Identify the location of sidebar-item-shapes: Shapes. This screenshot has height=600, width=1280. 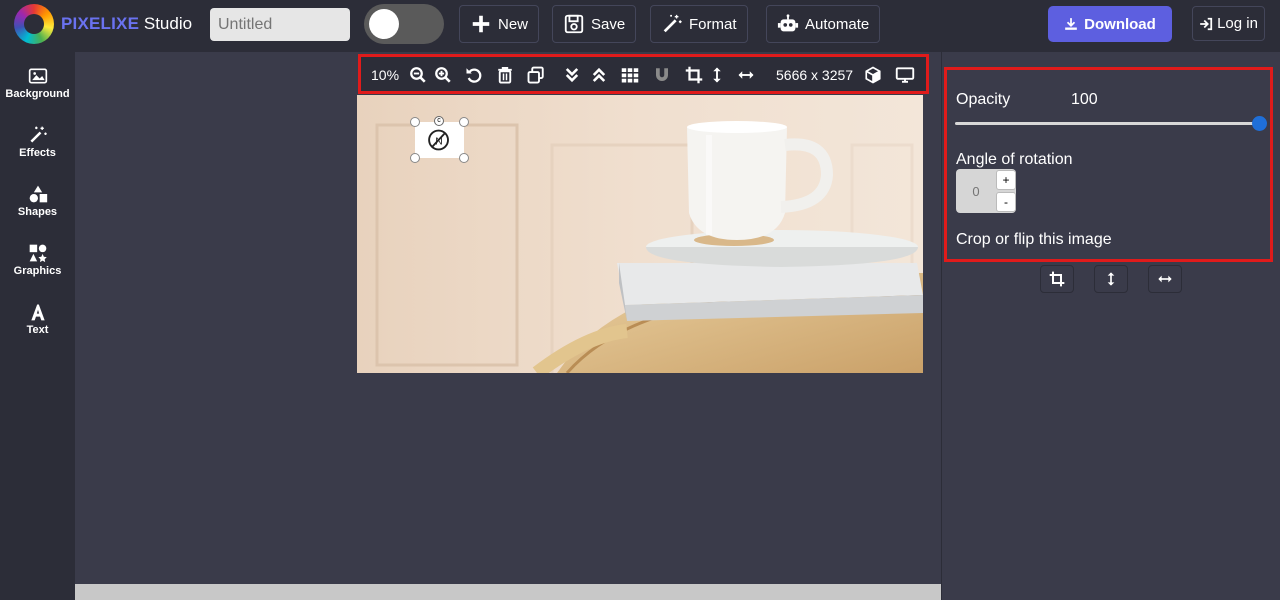
(37, 203).